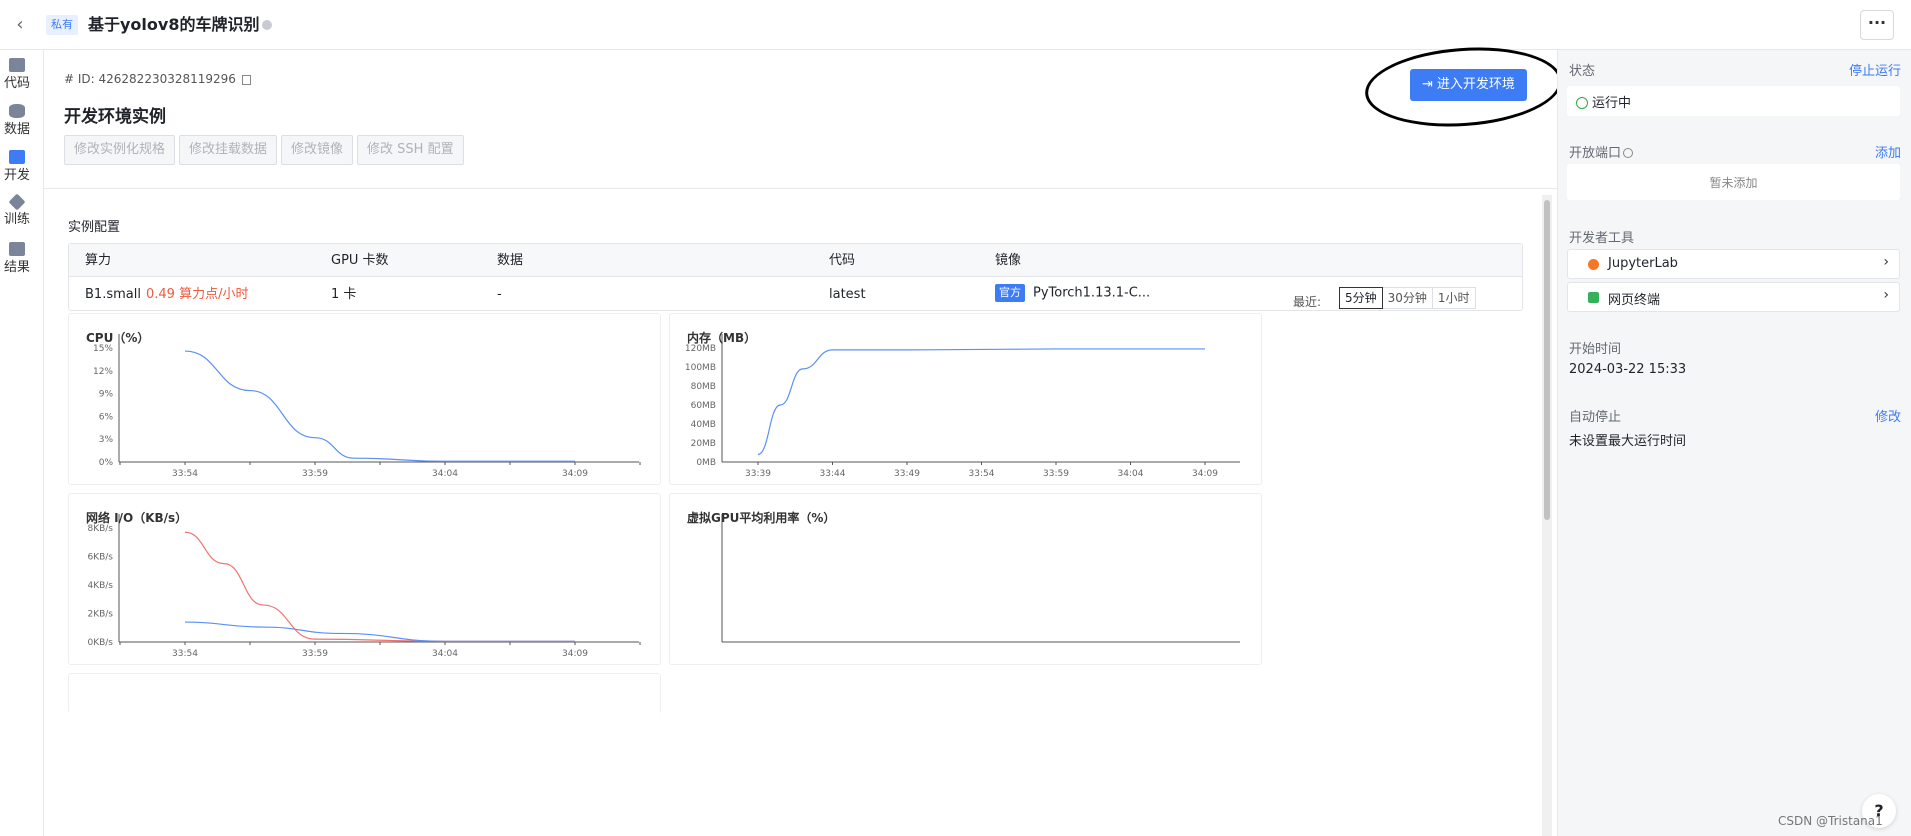  Describe the element at coordinates (1595, 349) in the screenshot. I see `start-time-label: 开始时间` at that location.